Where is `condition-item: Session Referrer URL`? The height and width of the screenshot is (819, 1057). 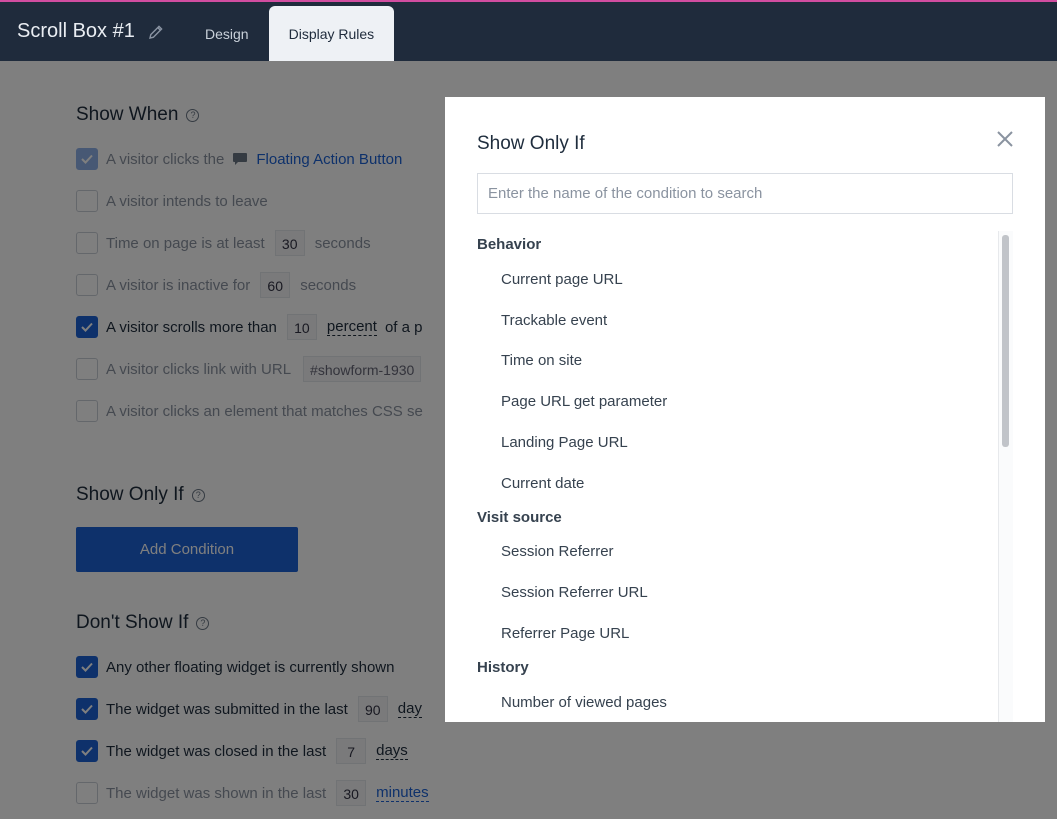 condition-item: Session Referrer URL is located at coordinates (574, 592).